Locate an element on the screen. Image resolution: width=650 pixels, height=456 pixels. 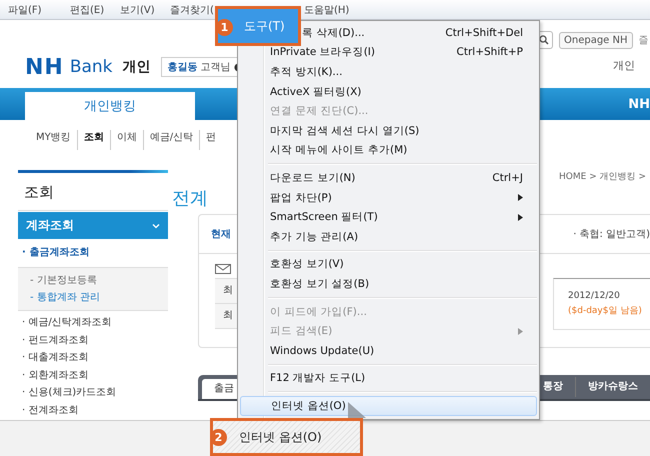
pointer-icon is located at coordinates (357, 410).